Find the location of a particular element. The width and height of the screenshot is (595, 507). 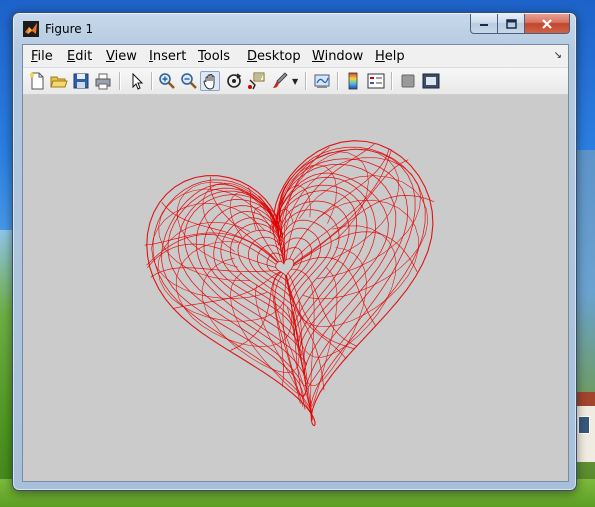

minimize-icon is located at coordinates (484, 24).